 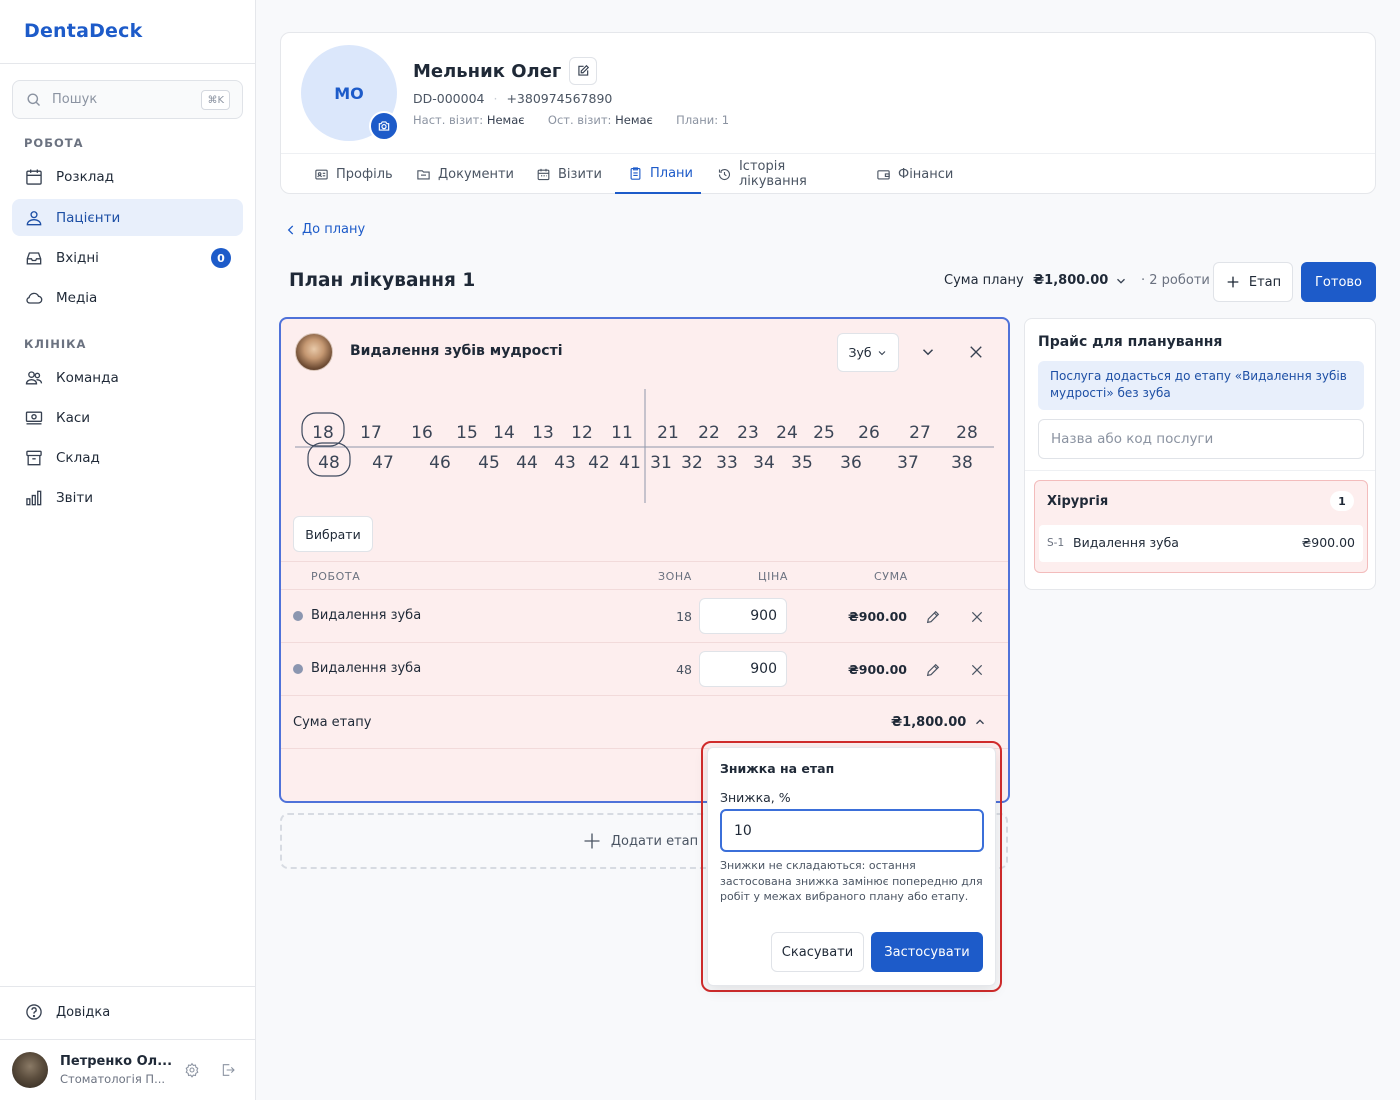 What do you see at coordinates (127, 417) in the screenshot?
I see `sidebar-item-cash: Каси` at bounding box center [127, 417].